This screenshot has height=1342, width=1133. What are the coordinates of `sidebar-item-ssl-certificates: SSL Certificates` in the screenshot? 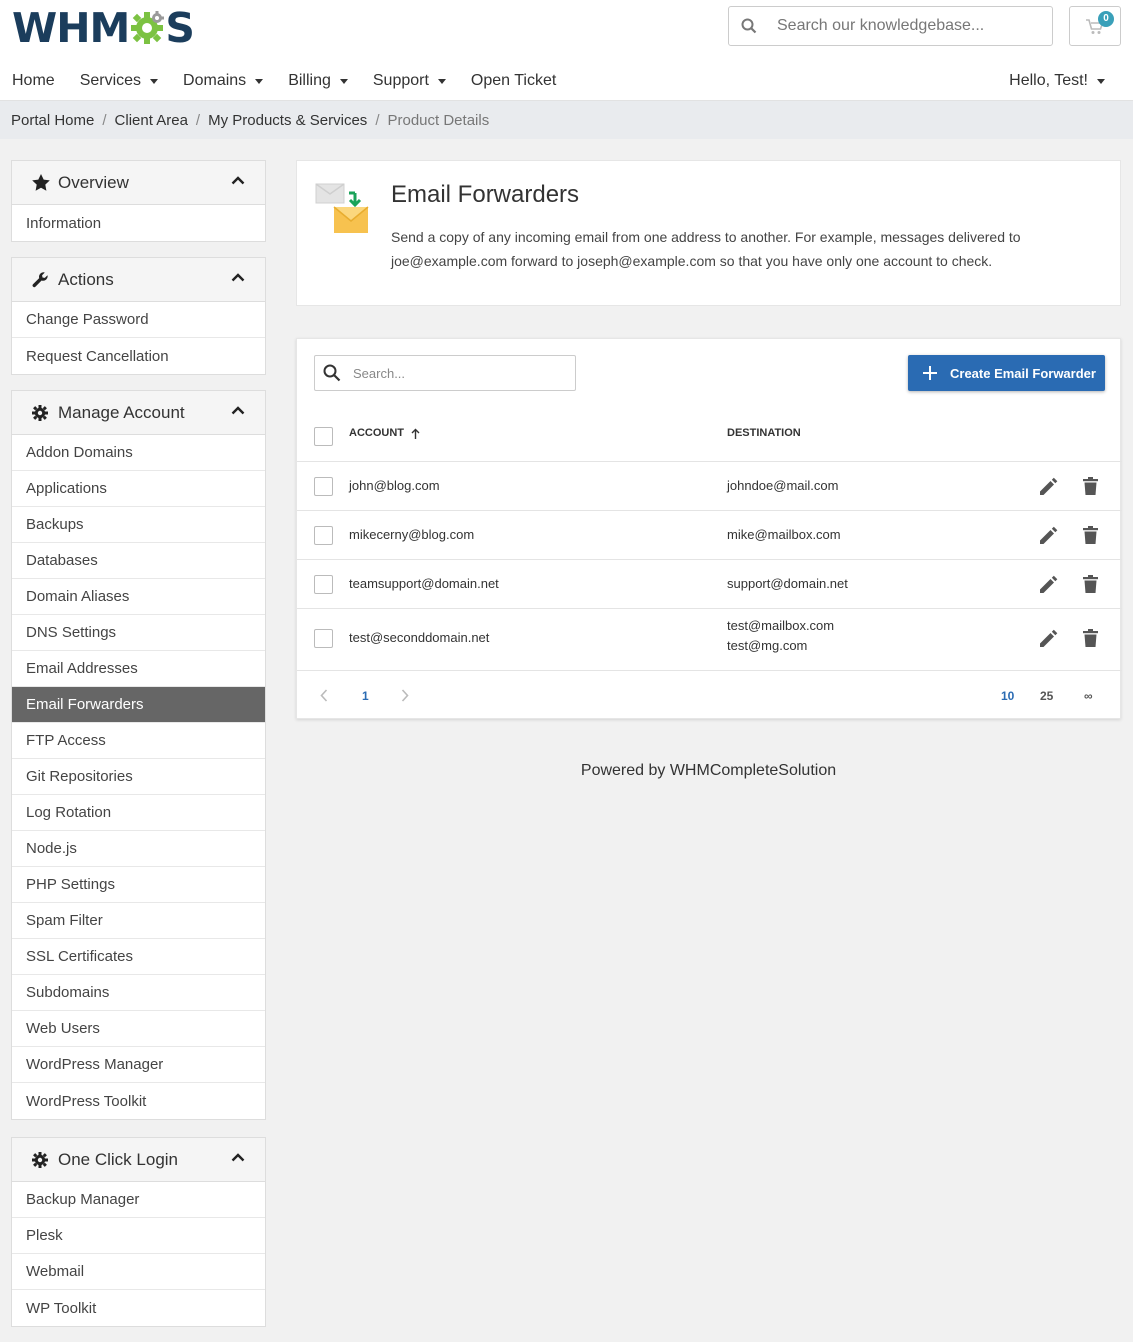 It's located at (138, 957).